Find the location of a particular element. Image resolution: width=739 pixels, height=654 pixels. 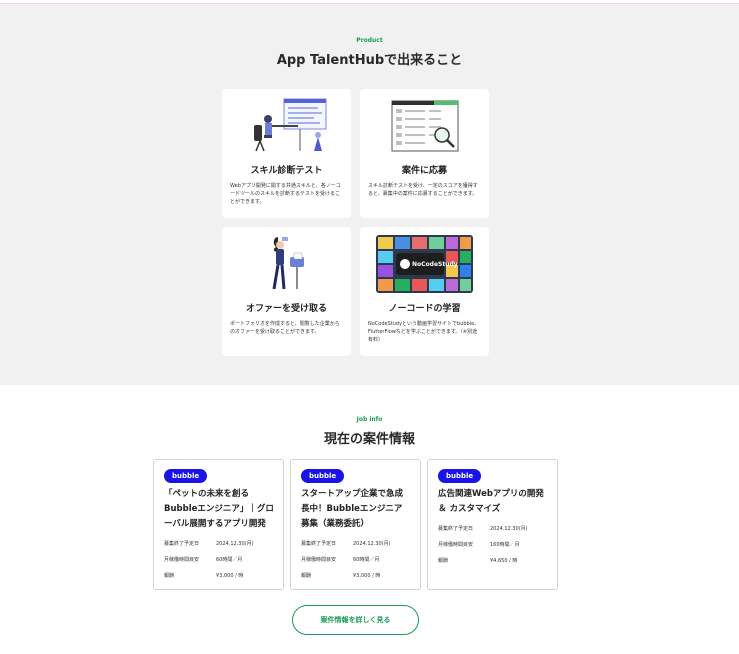

job-pay-value: ¥4,650 / 時 is located at coordinates (504, 561).